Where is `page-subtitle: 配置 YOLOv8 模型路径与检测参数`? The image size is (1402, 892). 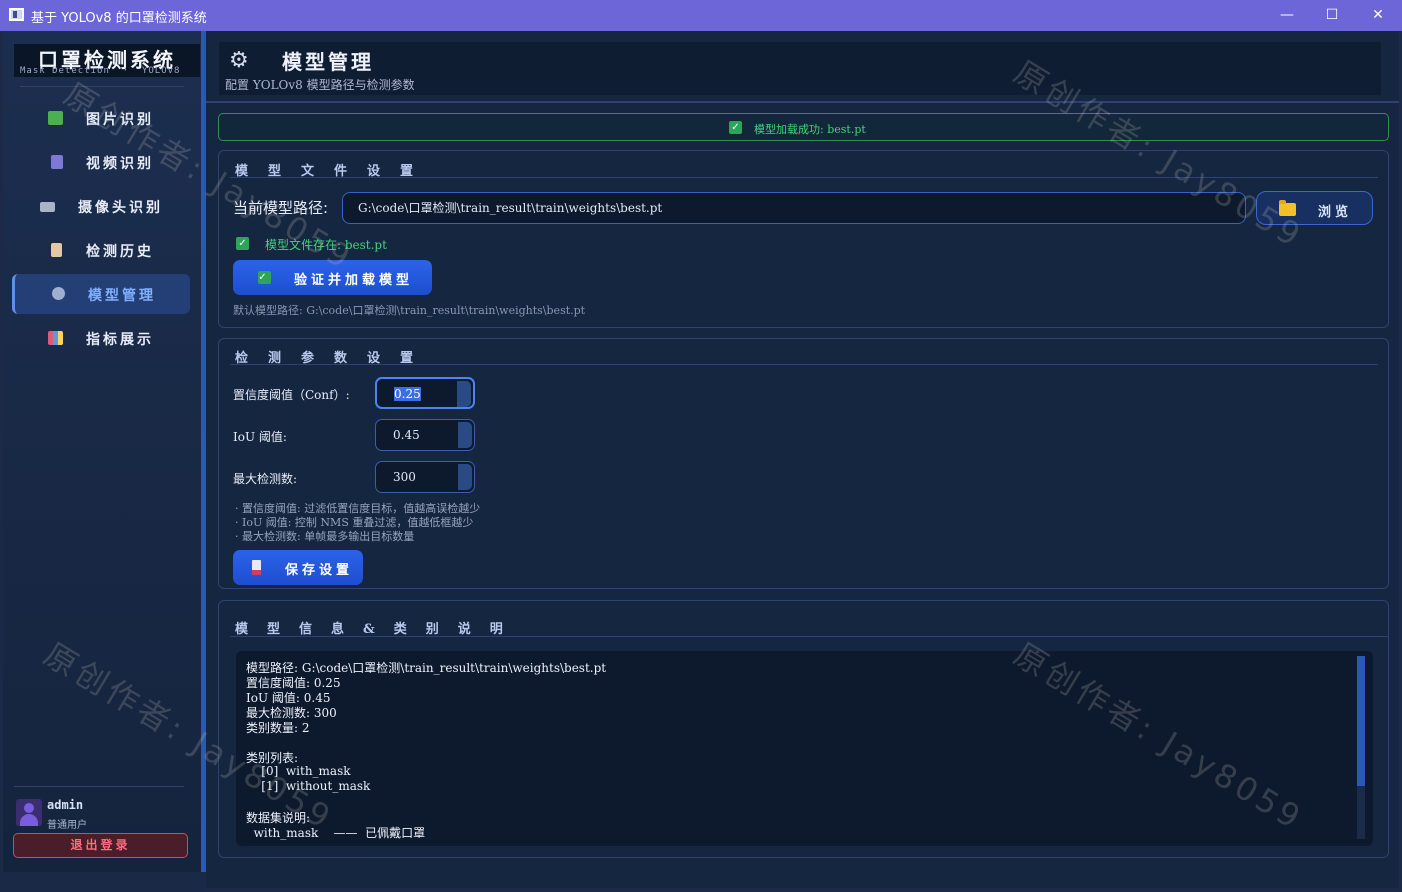 page-subtitle: 配置 YOLOv8 模型路径与检测参数 is located at coordinates (320, 85).